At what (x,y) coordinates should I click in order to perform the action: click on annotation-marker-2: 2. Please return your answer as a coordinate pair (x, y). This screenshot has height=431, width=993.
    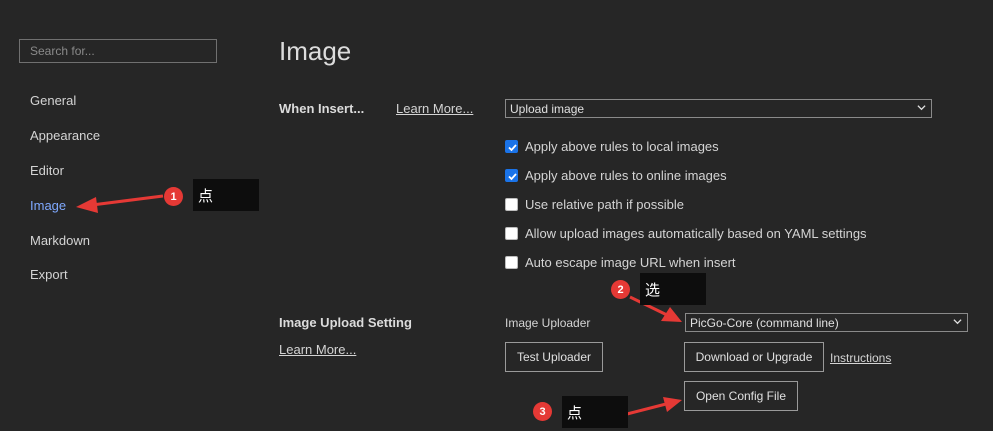
    Looking at the image, I should click on (620, 289).